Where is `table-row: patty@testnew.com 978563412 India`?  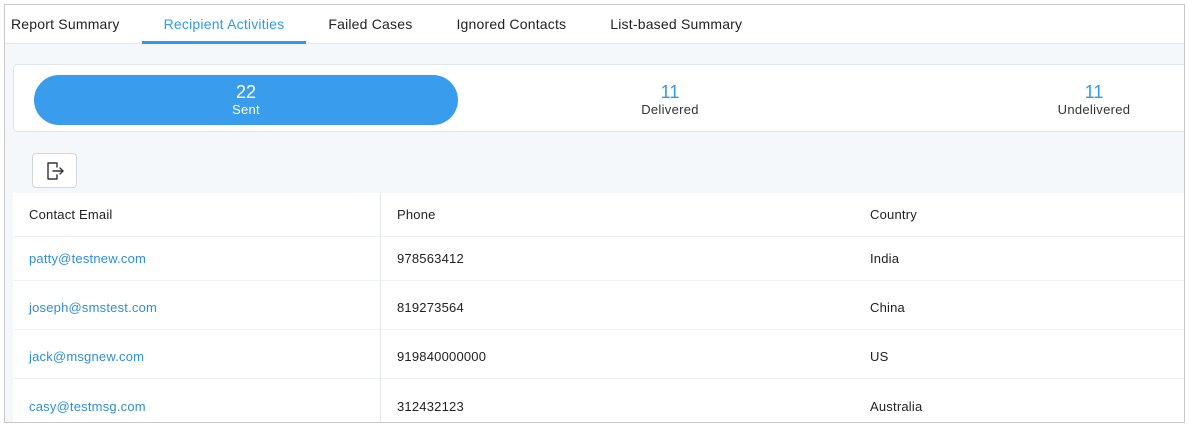 table-row: patty@testnew.com 978563412 India is located at coordinates (598, 259).